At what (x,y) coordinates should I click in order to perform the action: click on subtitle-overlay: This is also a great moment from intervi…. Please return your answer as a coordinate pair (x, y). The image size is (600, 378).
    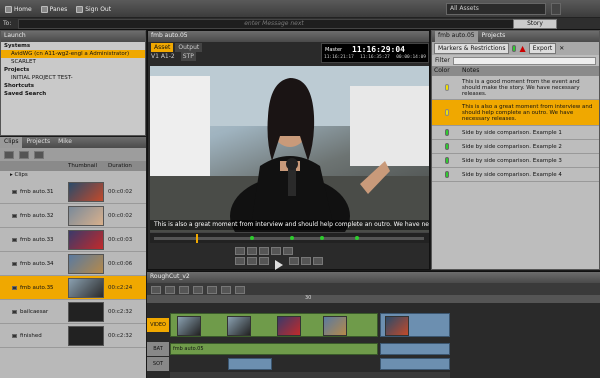
    Looking at the image, I should click on (289, 225).